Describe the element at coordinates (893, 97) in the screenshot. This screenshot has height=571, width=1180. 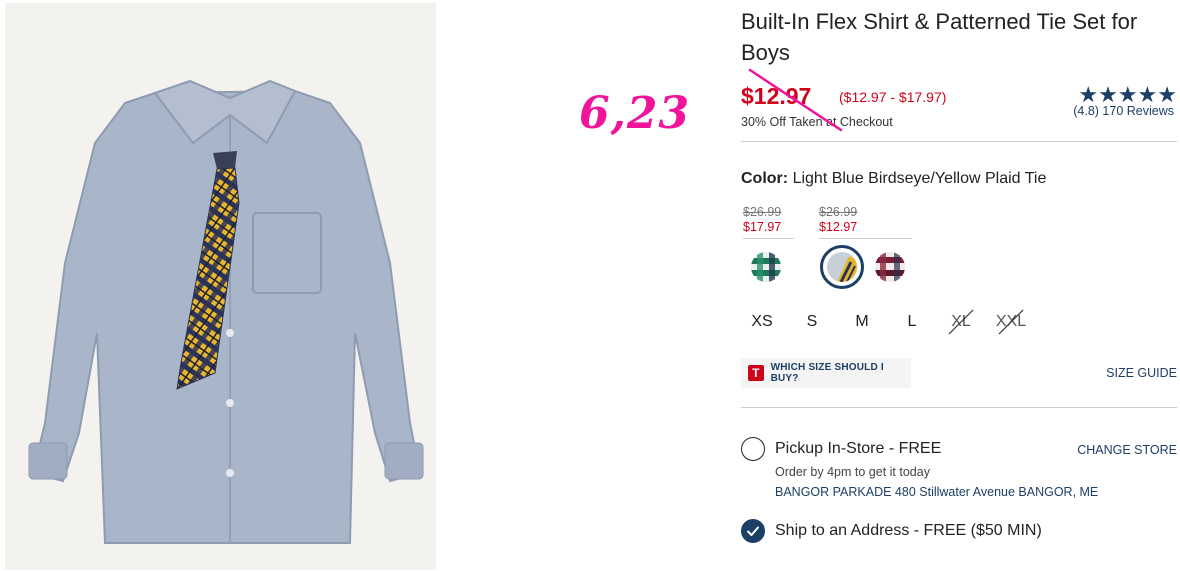
I see `price-range: ($12.97 - $17.97)` at that location.